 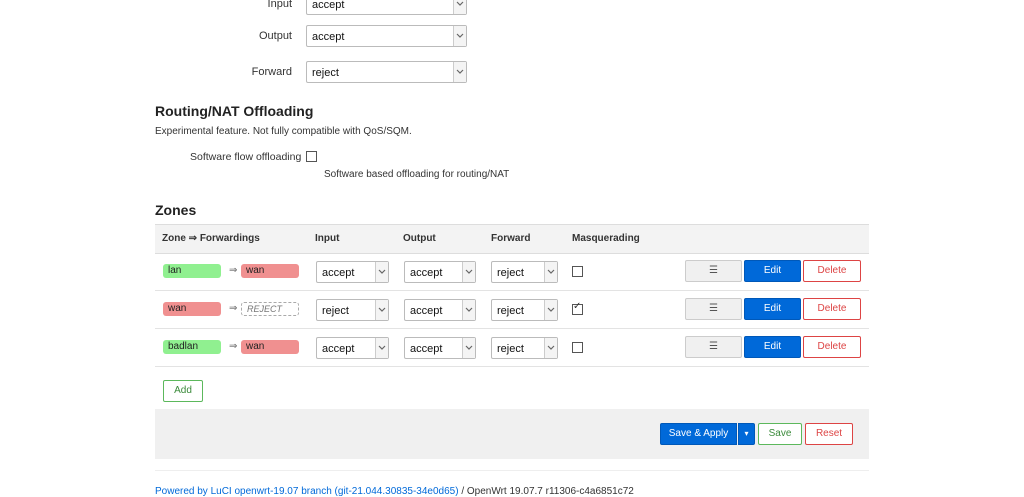 I want to click on save-apply-button: Save & Apply, so click(x=698, y=434).